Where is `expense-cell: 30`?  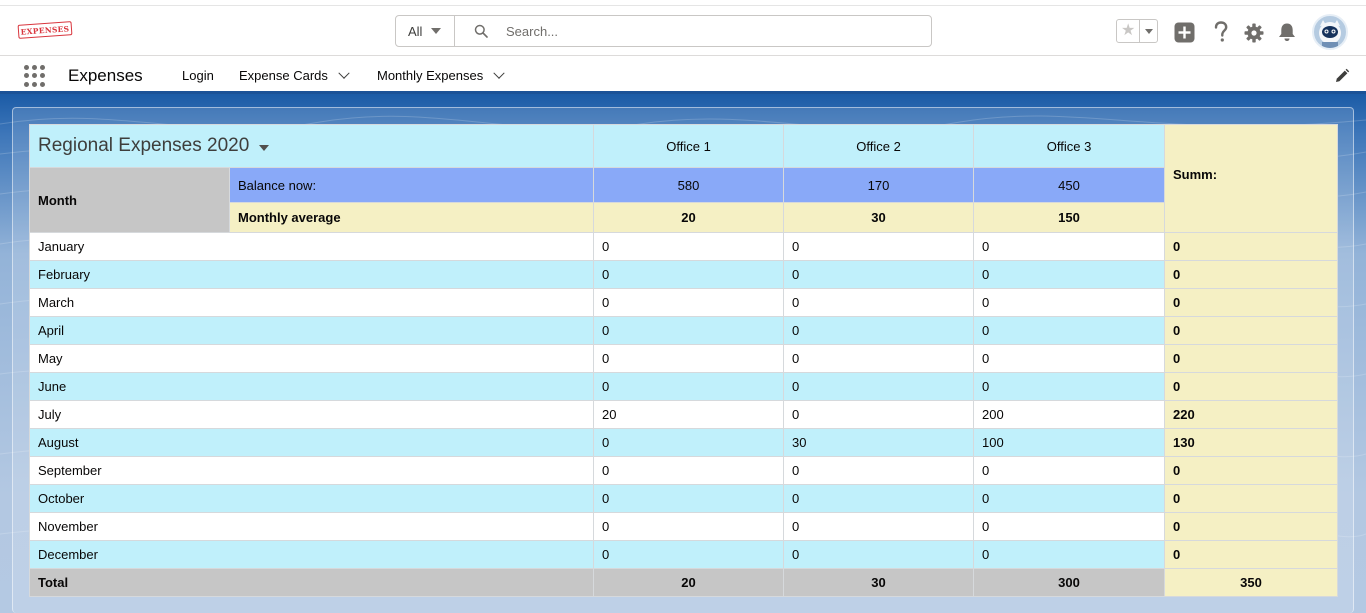 expense-cell: 30 is located at coordinates (879, 442).